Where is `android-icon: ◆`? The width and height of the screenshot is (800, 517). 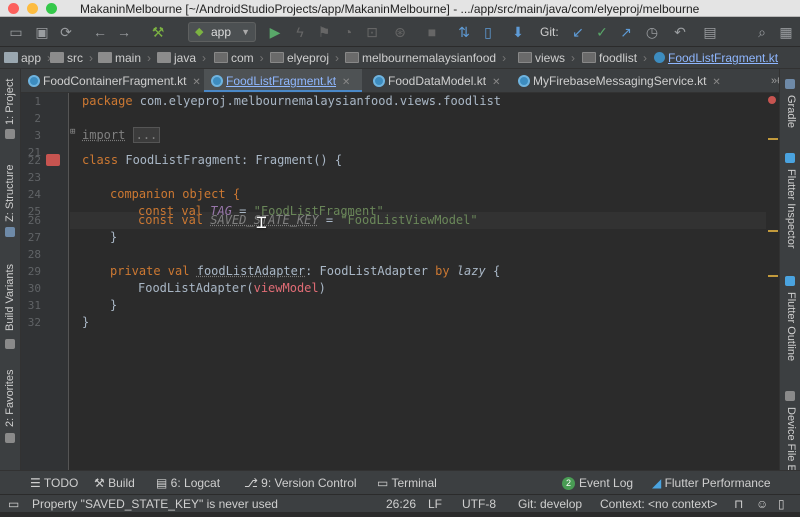
android-icon: ◆ is located at coordinates (199, 32).